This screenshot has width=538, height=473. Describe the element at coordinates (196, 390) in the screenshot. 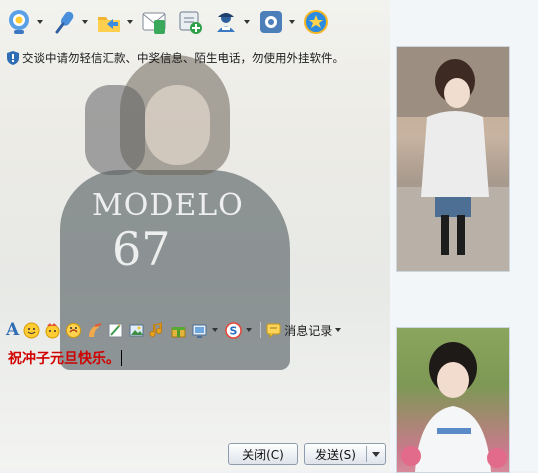

I see `message-input: 祝冲子元旦快乐。` at that location.